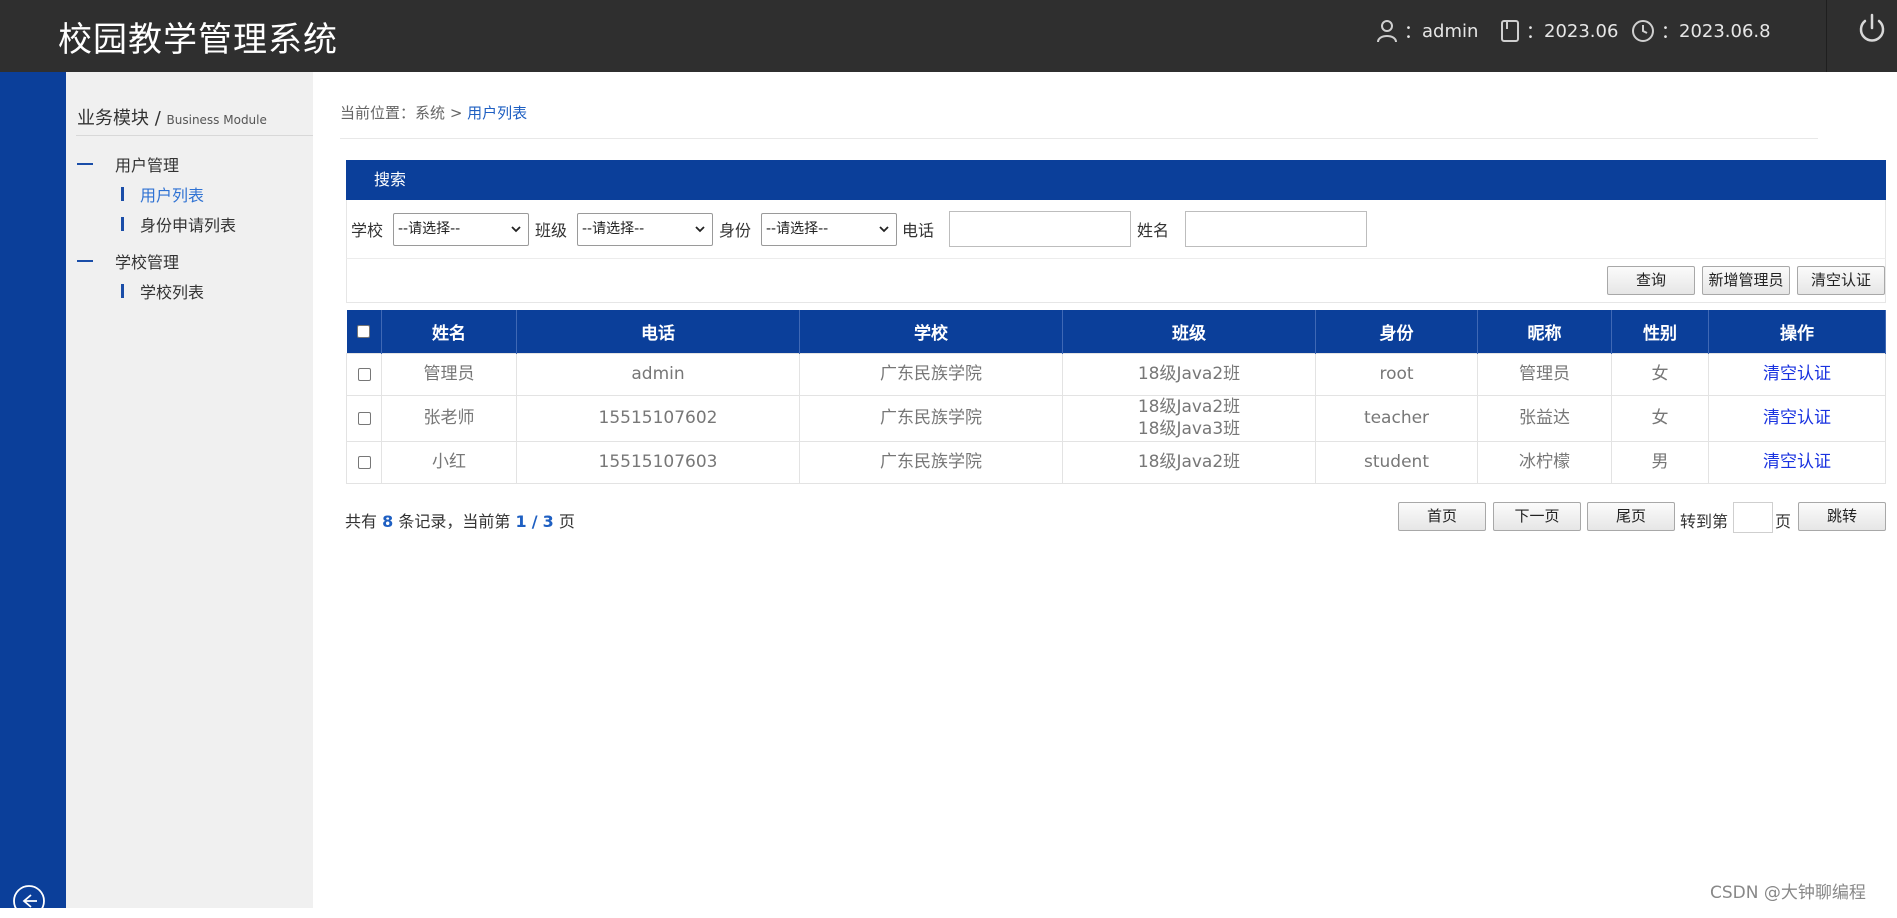  I want to click on cell-gender: 男, so click(1660, 462).